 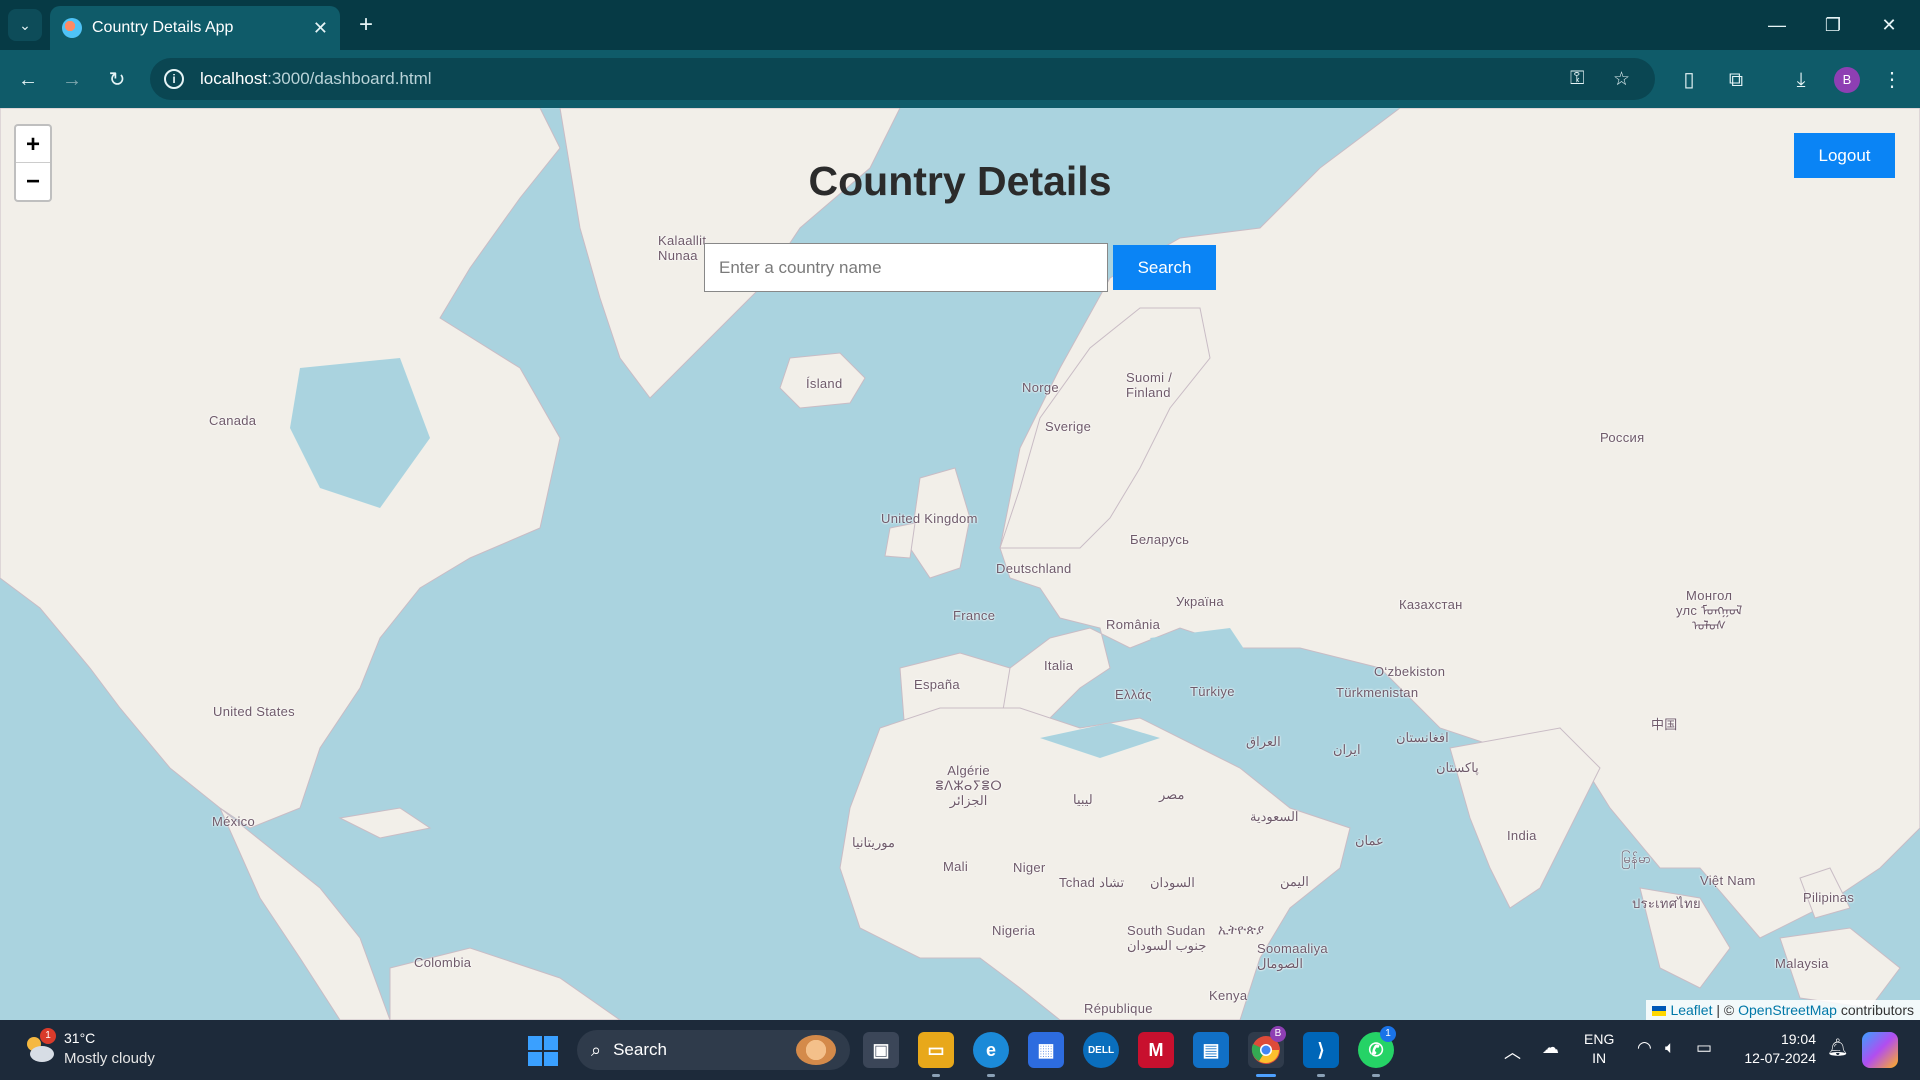 I want to click on map-label-suomi: Suomi / Finland, so click(x=1149, y=385).